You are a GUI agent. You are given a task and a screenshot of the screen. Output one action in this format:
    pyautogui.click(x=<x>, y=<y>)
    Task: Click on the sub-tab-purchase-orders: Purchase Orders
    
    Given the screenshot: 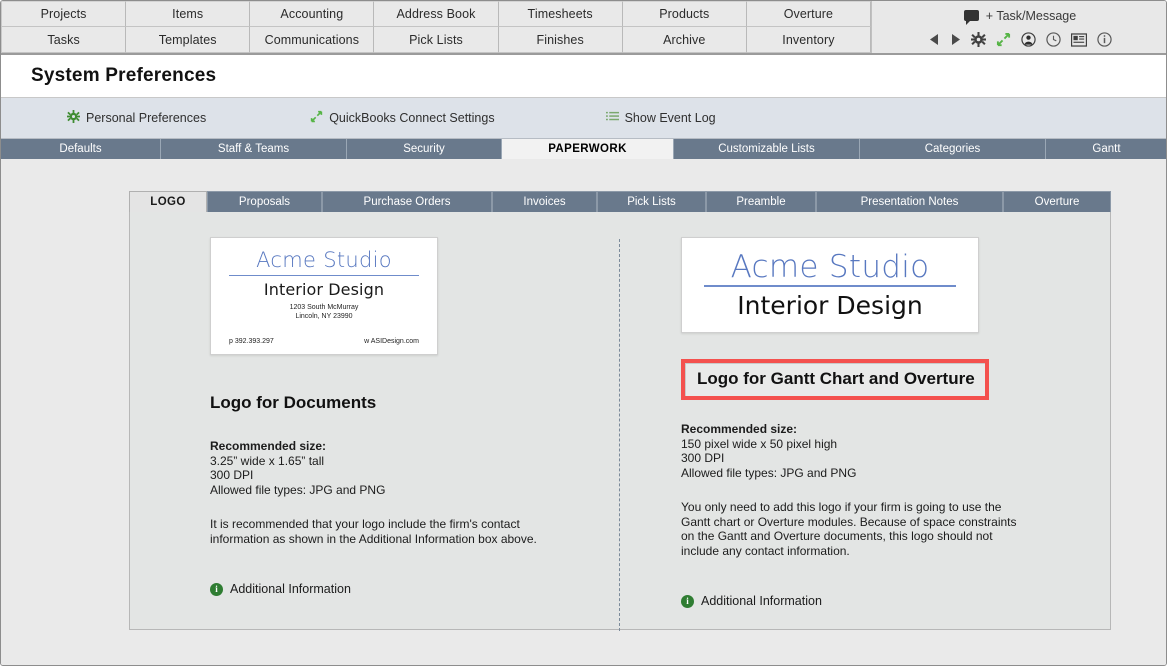 What is the action you would take?
    pyautogui.click(x=407, y=201)
    